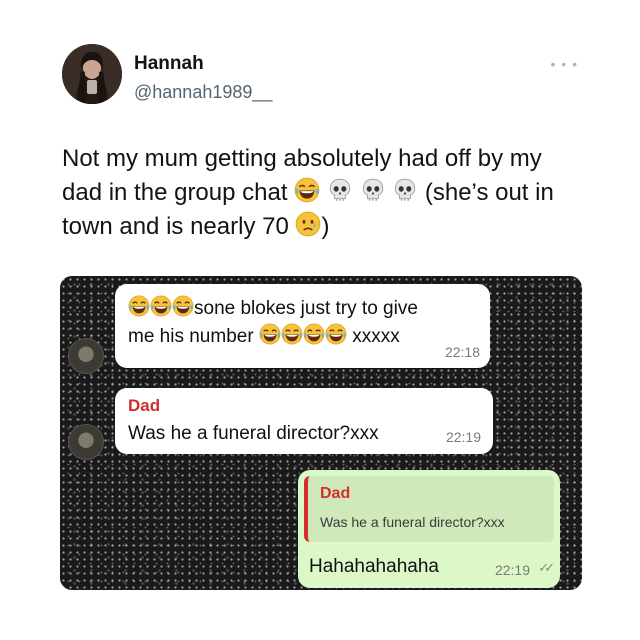 The image size is (640, 640). I want to click on author-name: Hannah, so click(169, 64).